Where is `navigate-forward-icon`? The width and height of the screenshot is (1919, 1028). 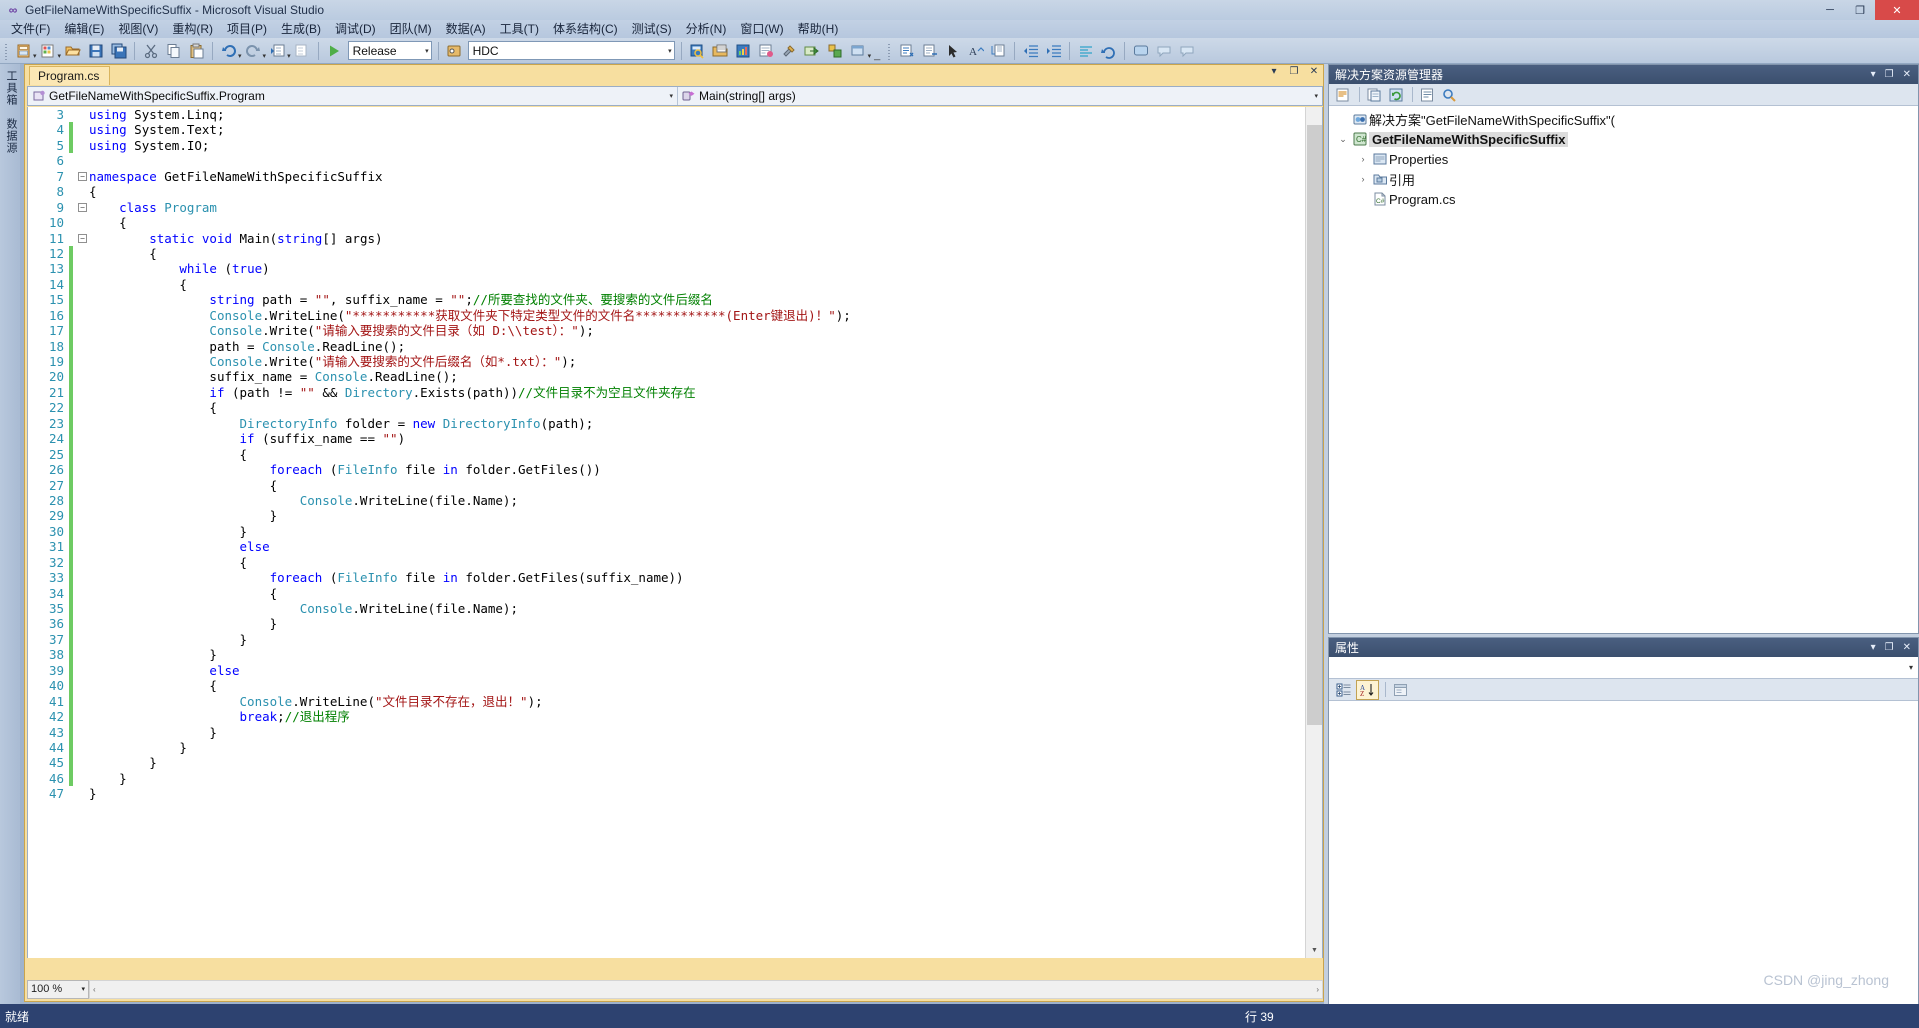 navigate-forward-icon is located at coordinates (302, 50).